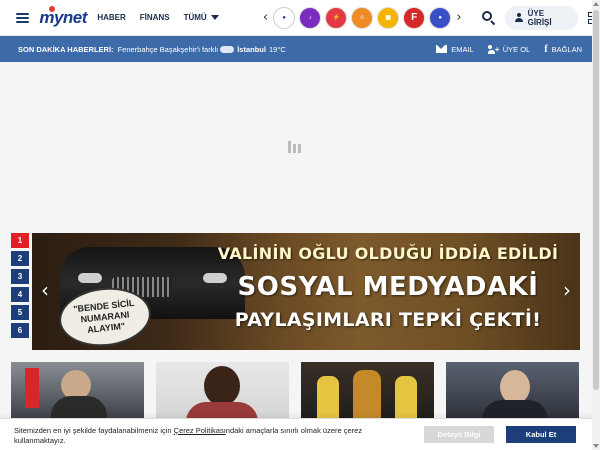  I want to click on chef-icon: ☺, so click(362, 17).